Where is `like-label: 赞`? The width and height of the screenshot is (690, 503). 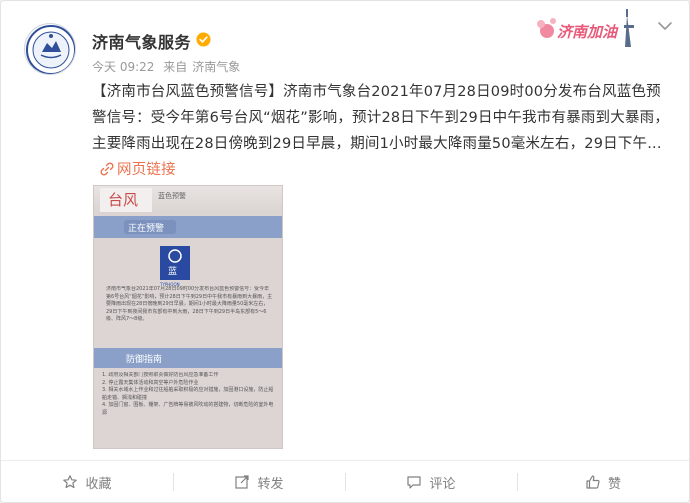
like-label: 赞 is located at coordinates (614, 484).